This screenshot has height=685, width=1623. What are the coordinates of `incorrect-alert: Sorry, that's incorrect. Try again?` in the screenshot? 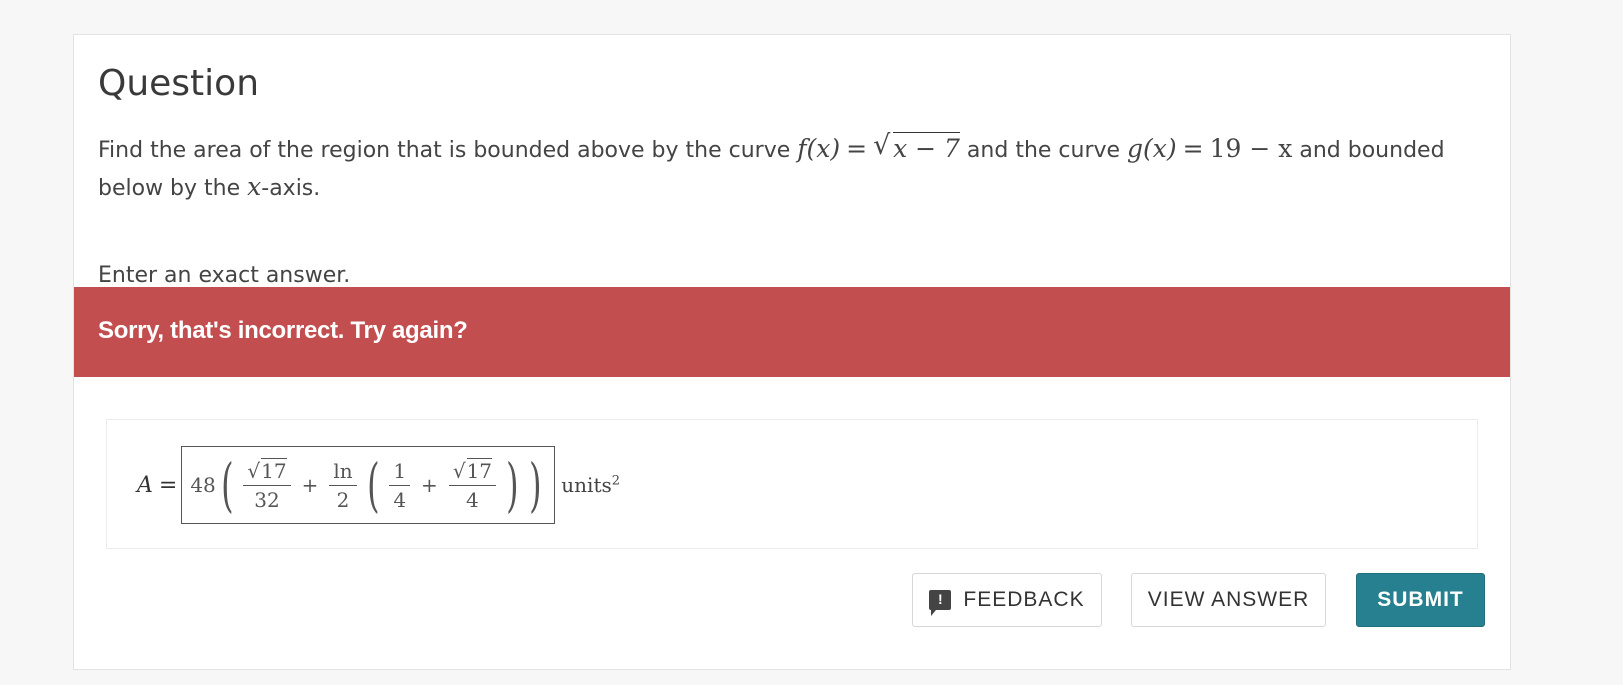 It's located at (792, 332).